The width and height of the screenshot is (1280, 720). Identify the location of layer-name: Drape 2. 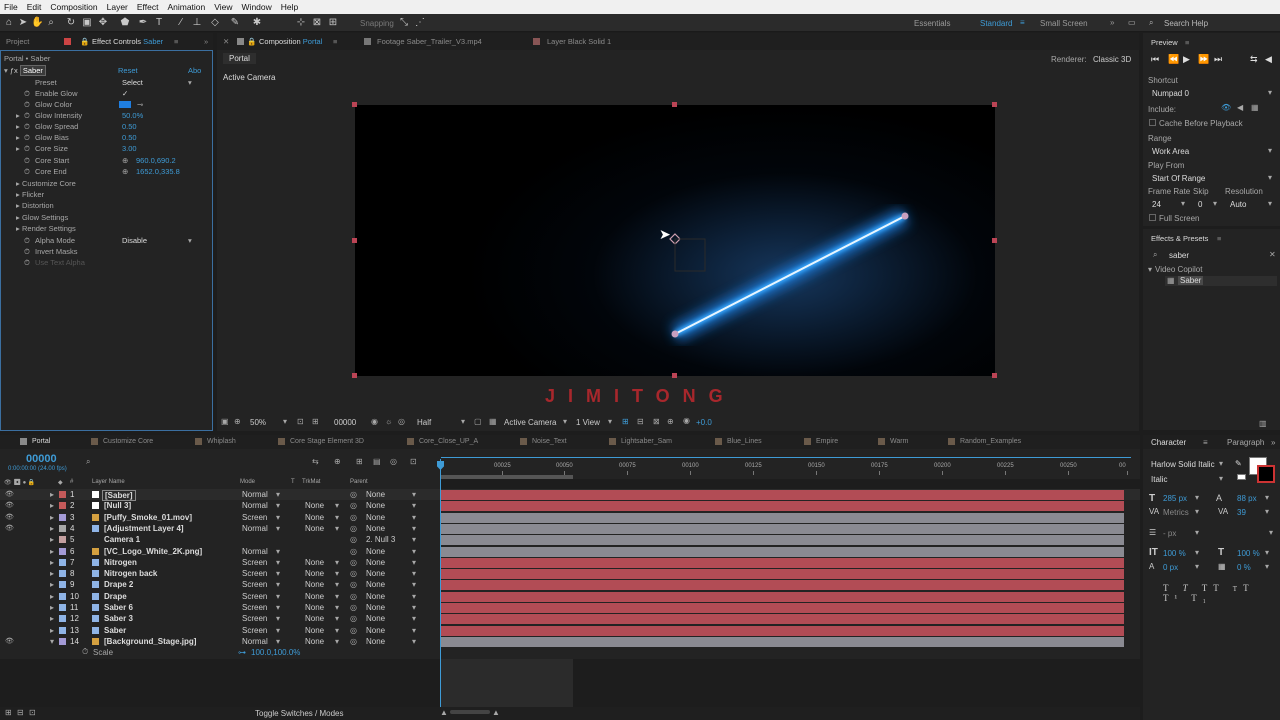
(118, 584).